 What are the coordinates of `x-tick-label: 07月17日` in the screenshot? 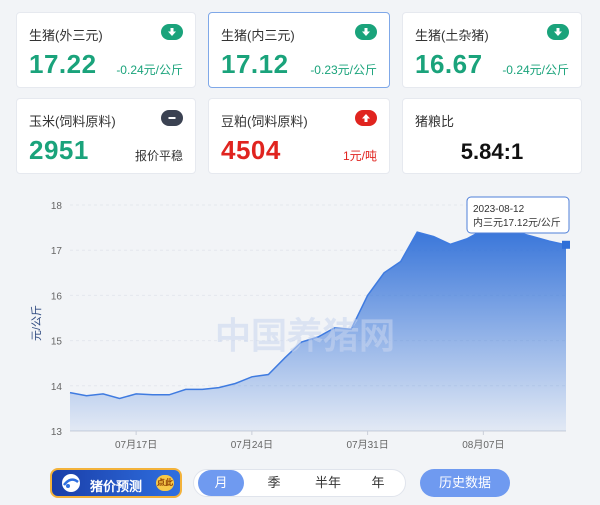 It's located at (136, 445).